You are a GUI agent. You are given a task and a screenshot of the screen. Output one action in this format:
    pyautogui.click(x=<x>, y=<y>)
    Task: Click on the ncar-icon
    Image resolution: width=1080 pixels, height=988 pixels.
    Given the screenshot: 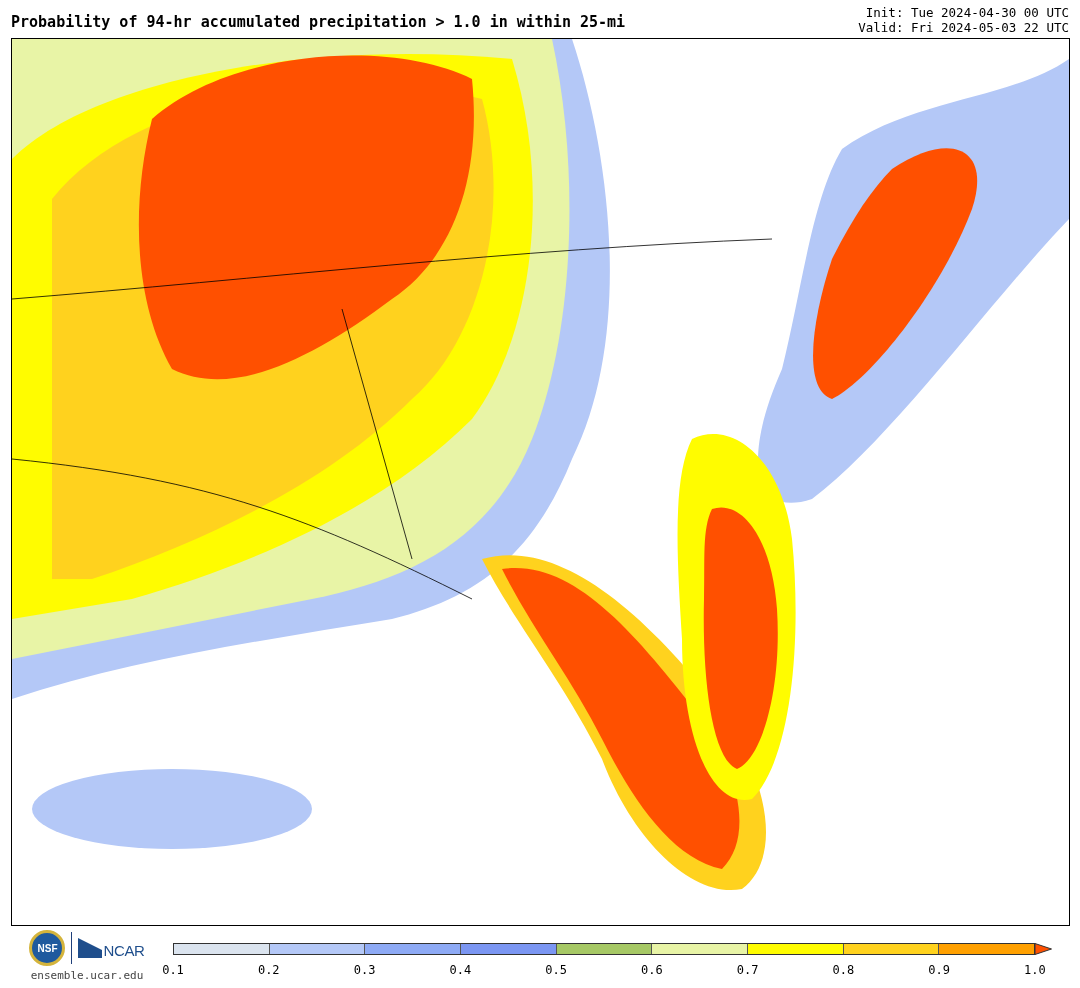 What is the action you would take?
    pyautogui.click(x=90, y=948)
    